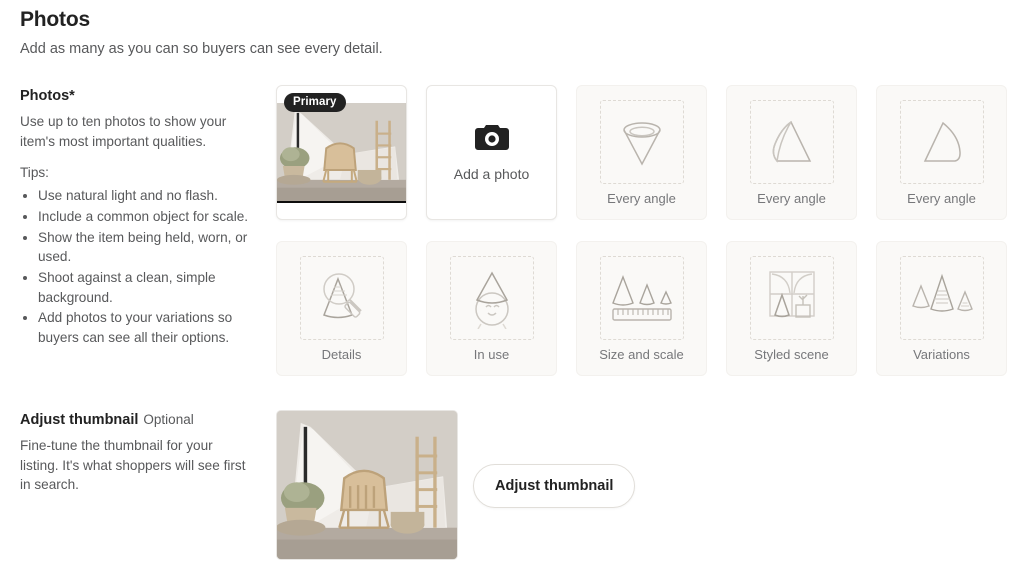  I want to click on add-photo-label: Add a photo, so click(491, 174).